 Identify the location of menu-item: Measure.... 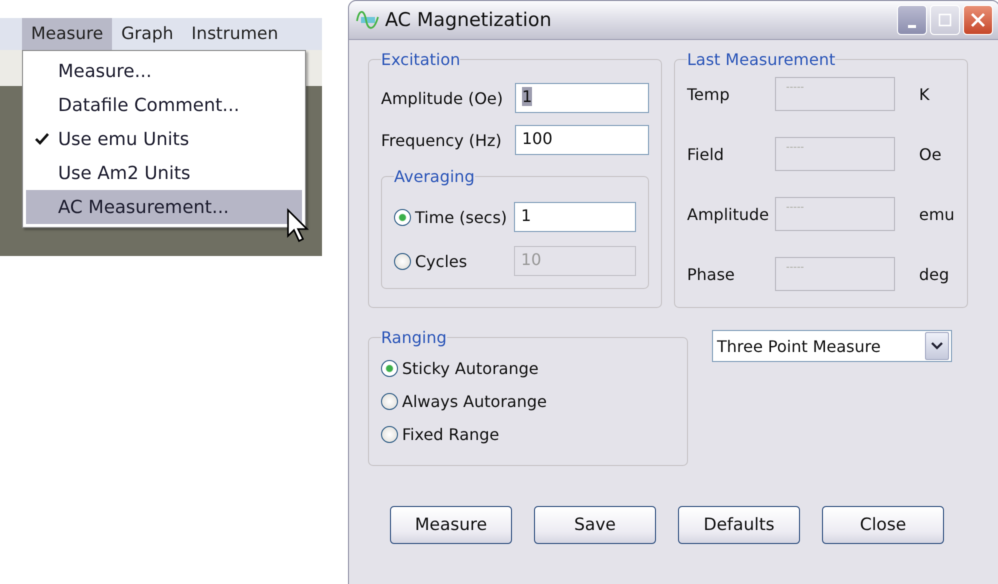
(164, 71).